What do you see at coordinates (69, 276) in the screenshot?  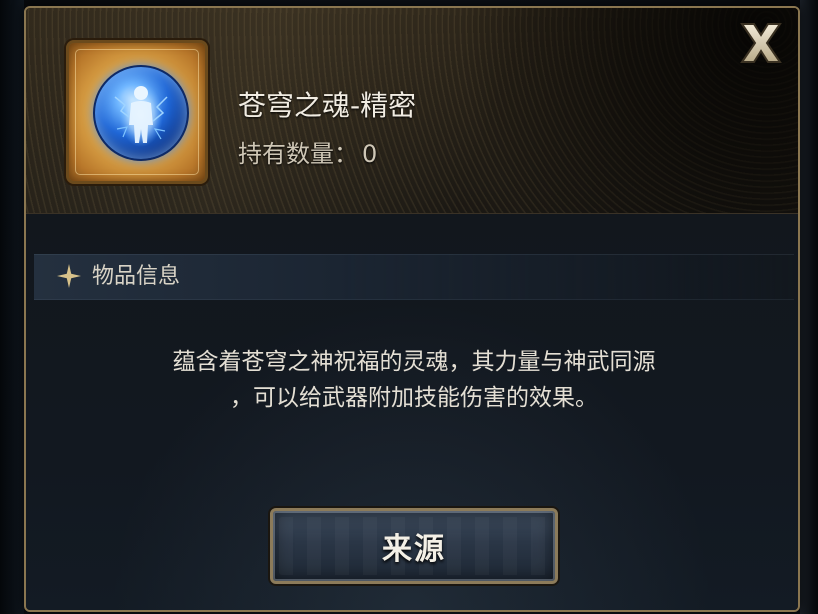 I see `sparkle-star-icon` at bounding box center [69, 276].